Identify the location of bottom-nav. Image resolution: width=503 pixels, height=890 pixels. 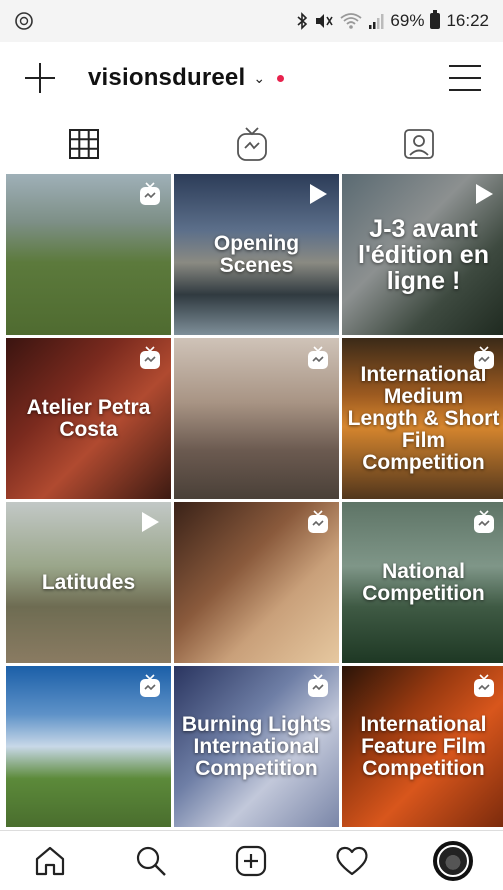
(251, 860).